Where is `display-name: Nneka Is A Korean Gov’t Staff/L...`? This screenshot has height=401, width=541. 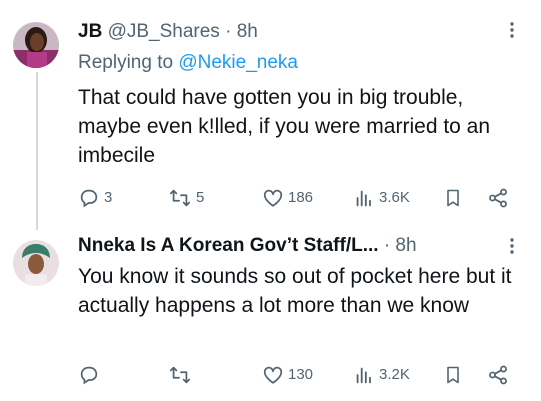
display-name: Nneka Is A Korean Gov’t Staff/L... is located at coordinates (228, 245).